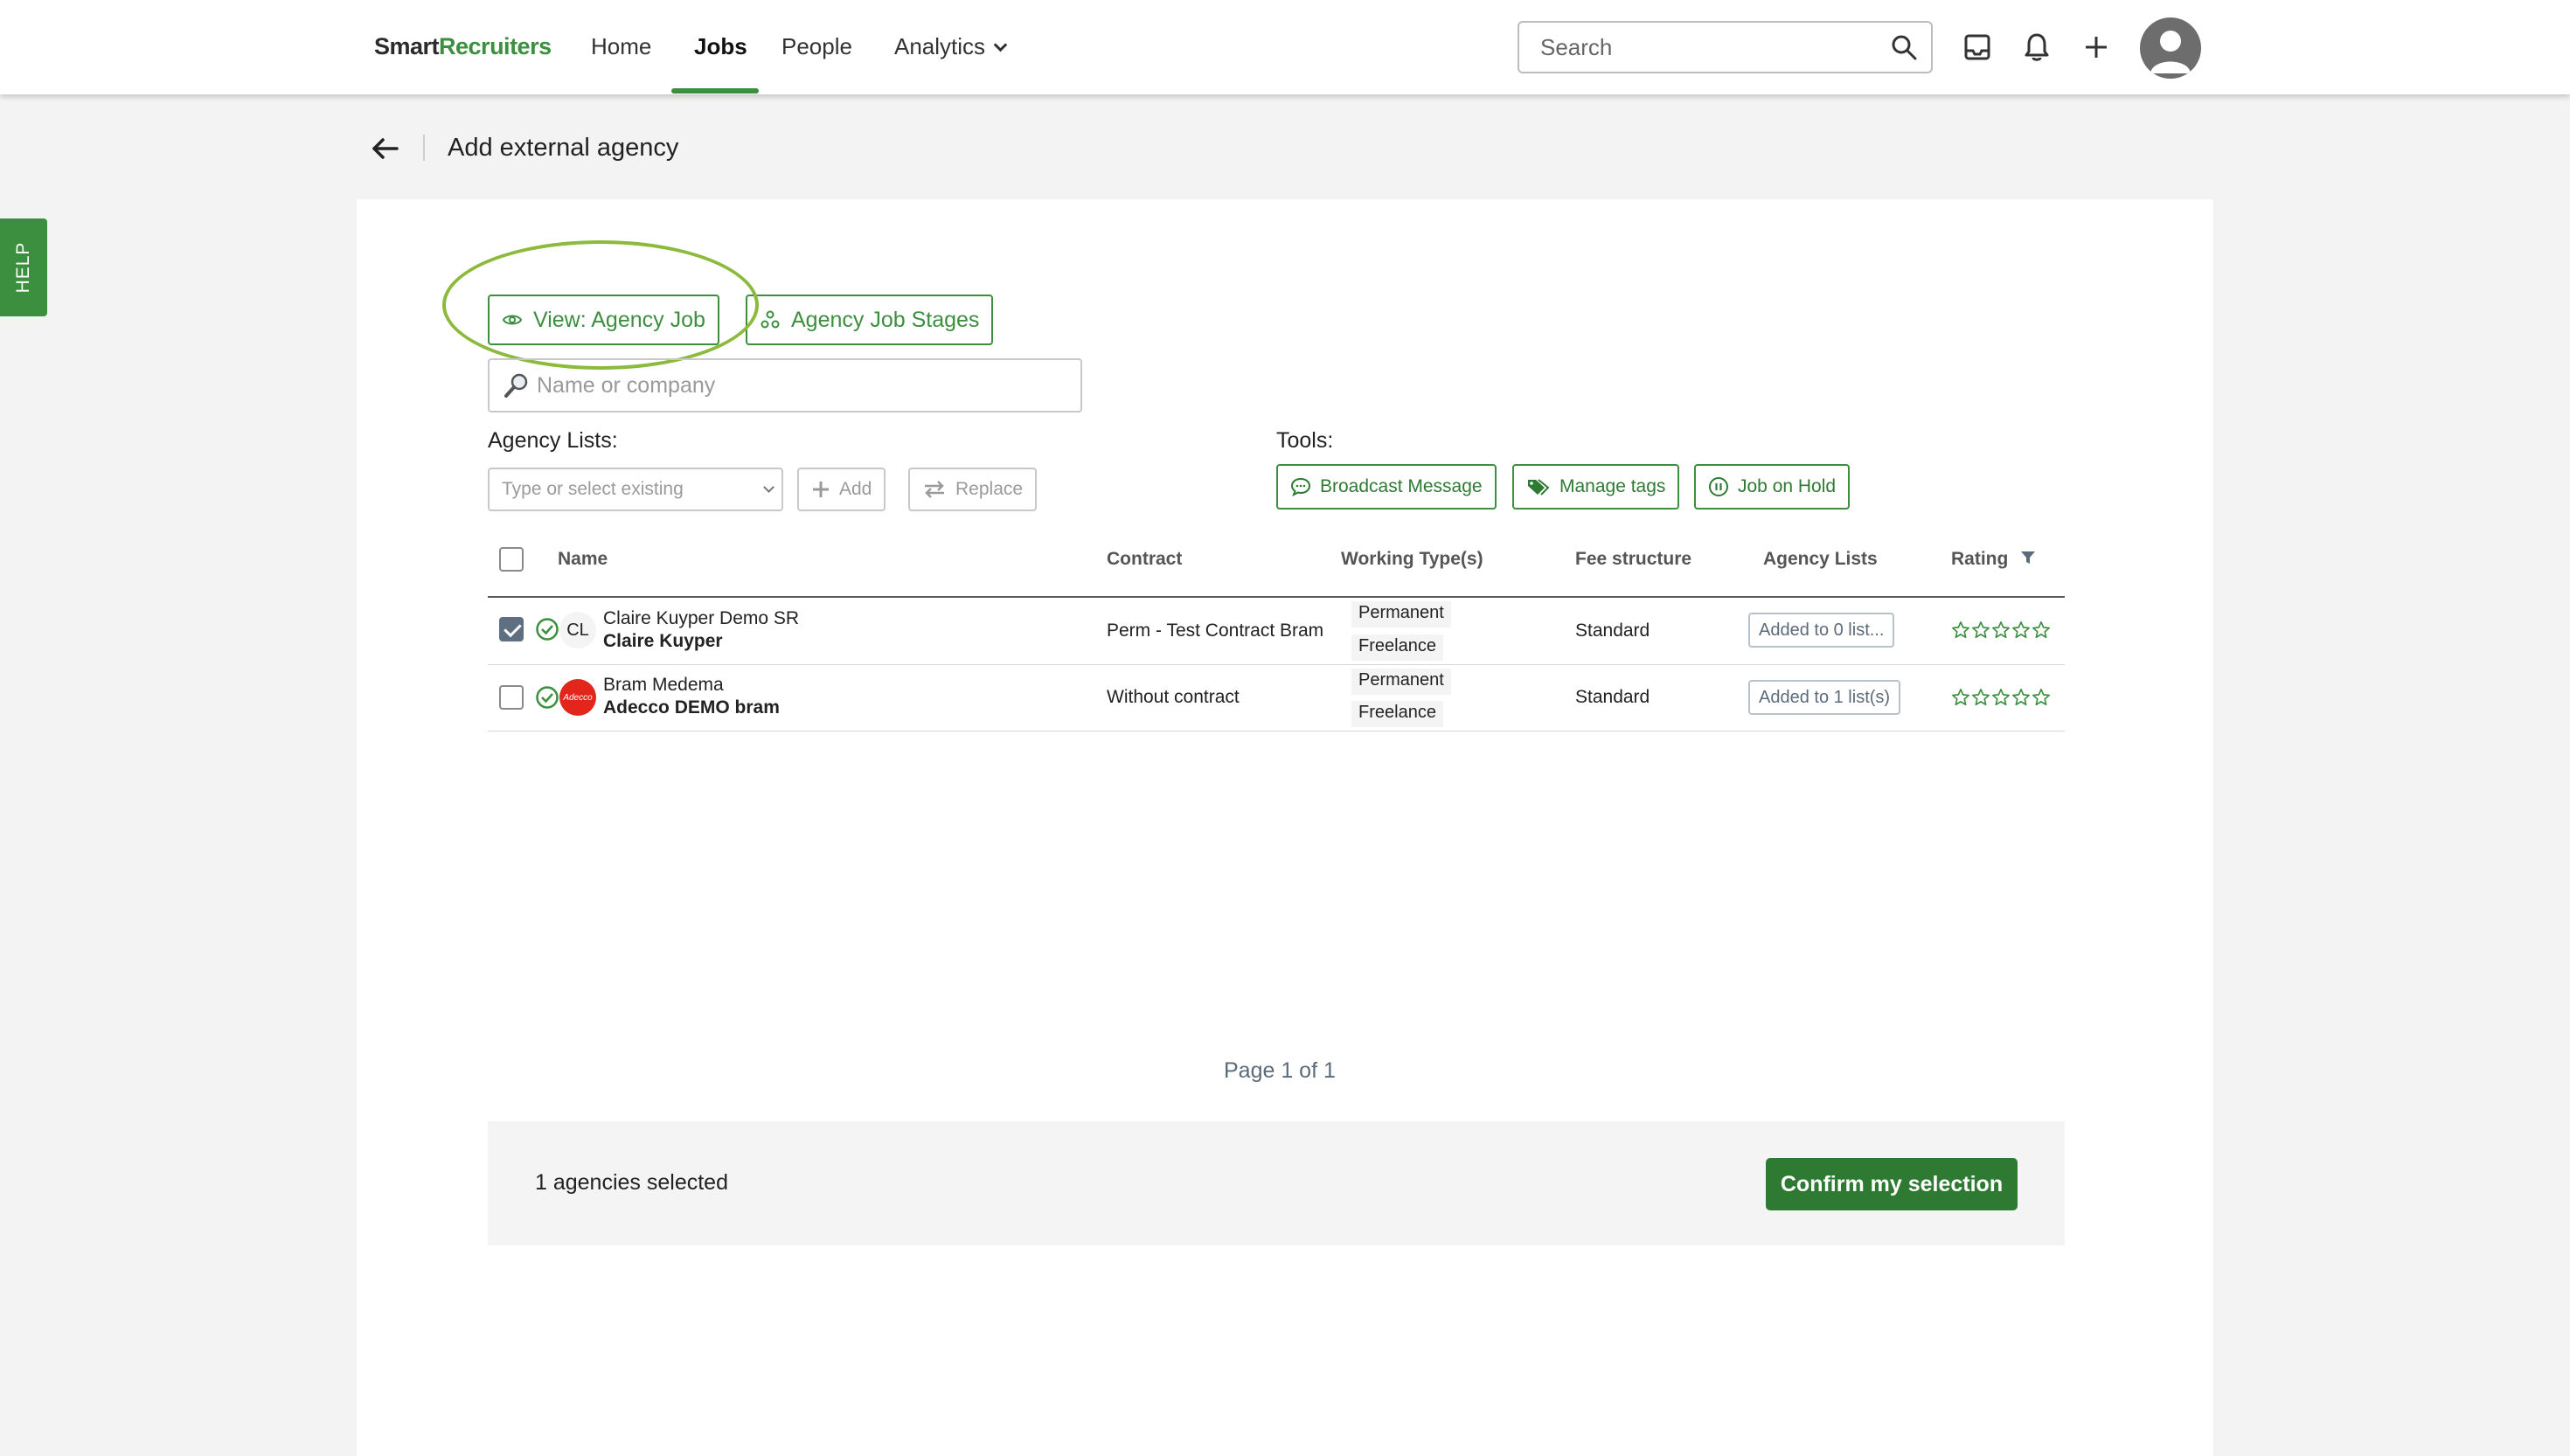 This screenshot has width=2570, height=1456. Describe the element at coordinates (1633, 559) in the screenshot. I see `column-header-fee-structure: Fee structure` at that location.